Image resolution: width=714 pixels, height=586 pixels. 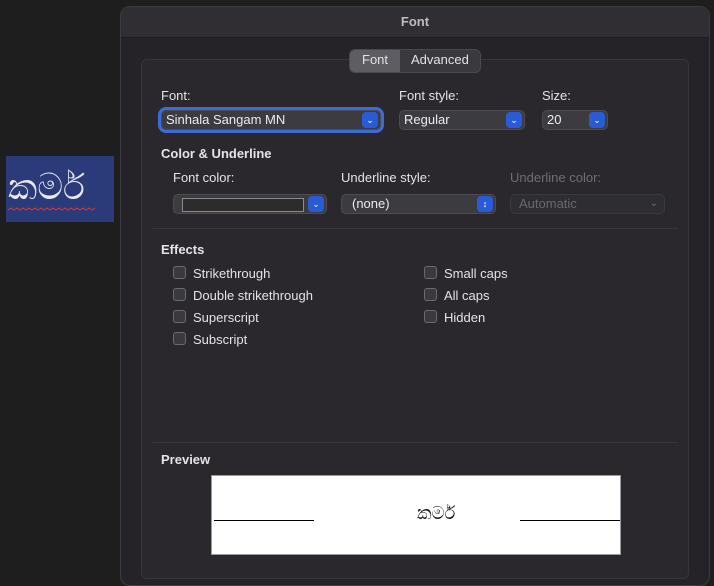 What do you see at coordinates (226, 317) in the screenshot?
I see `superscript-label: Superscript` at bounding box center [226, 317].